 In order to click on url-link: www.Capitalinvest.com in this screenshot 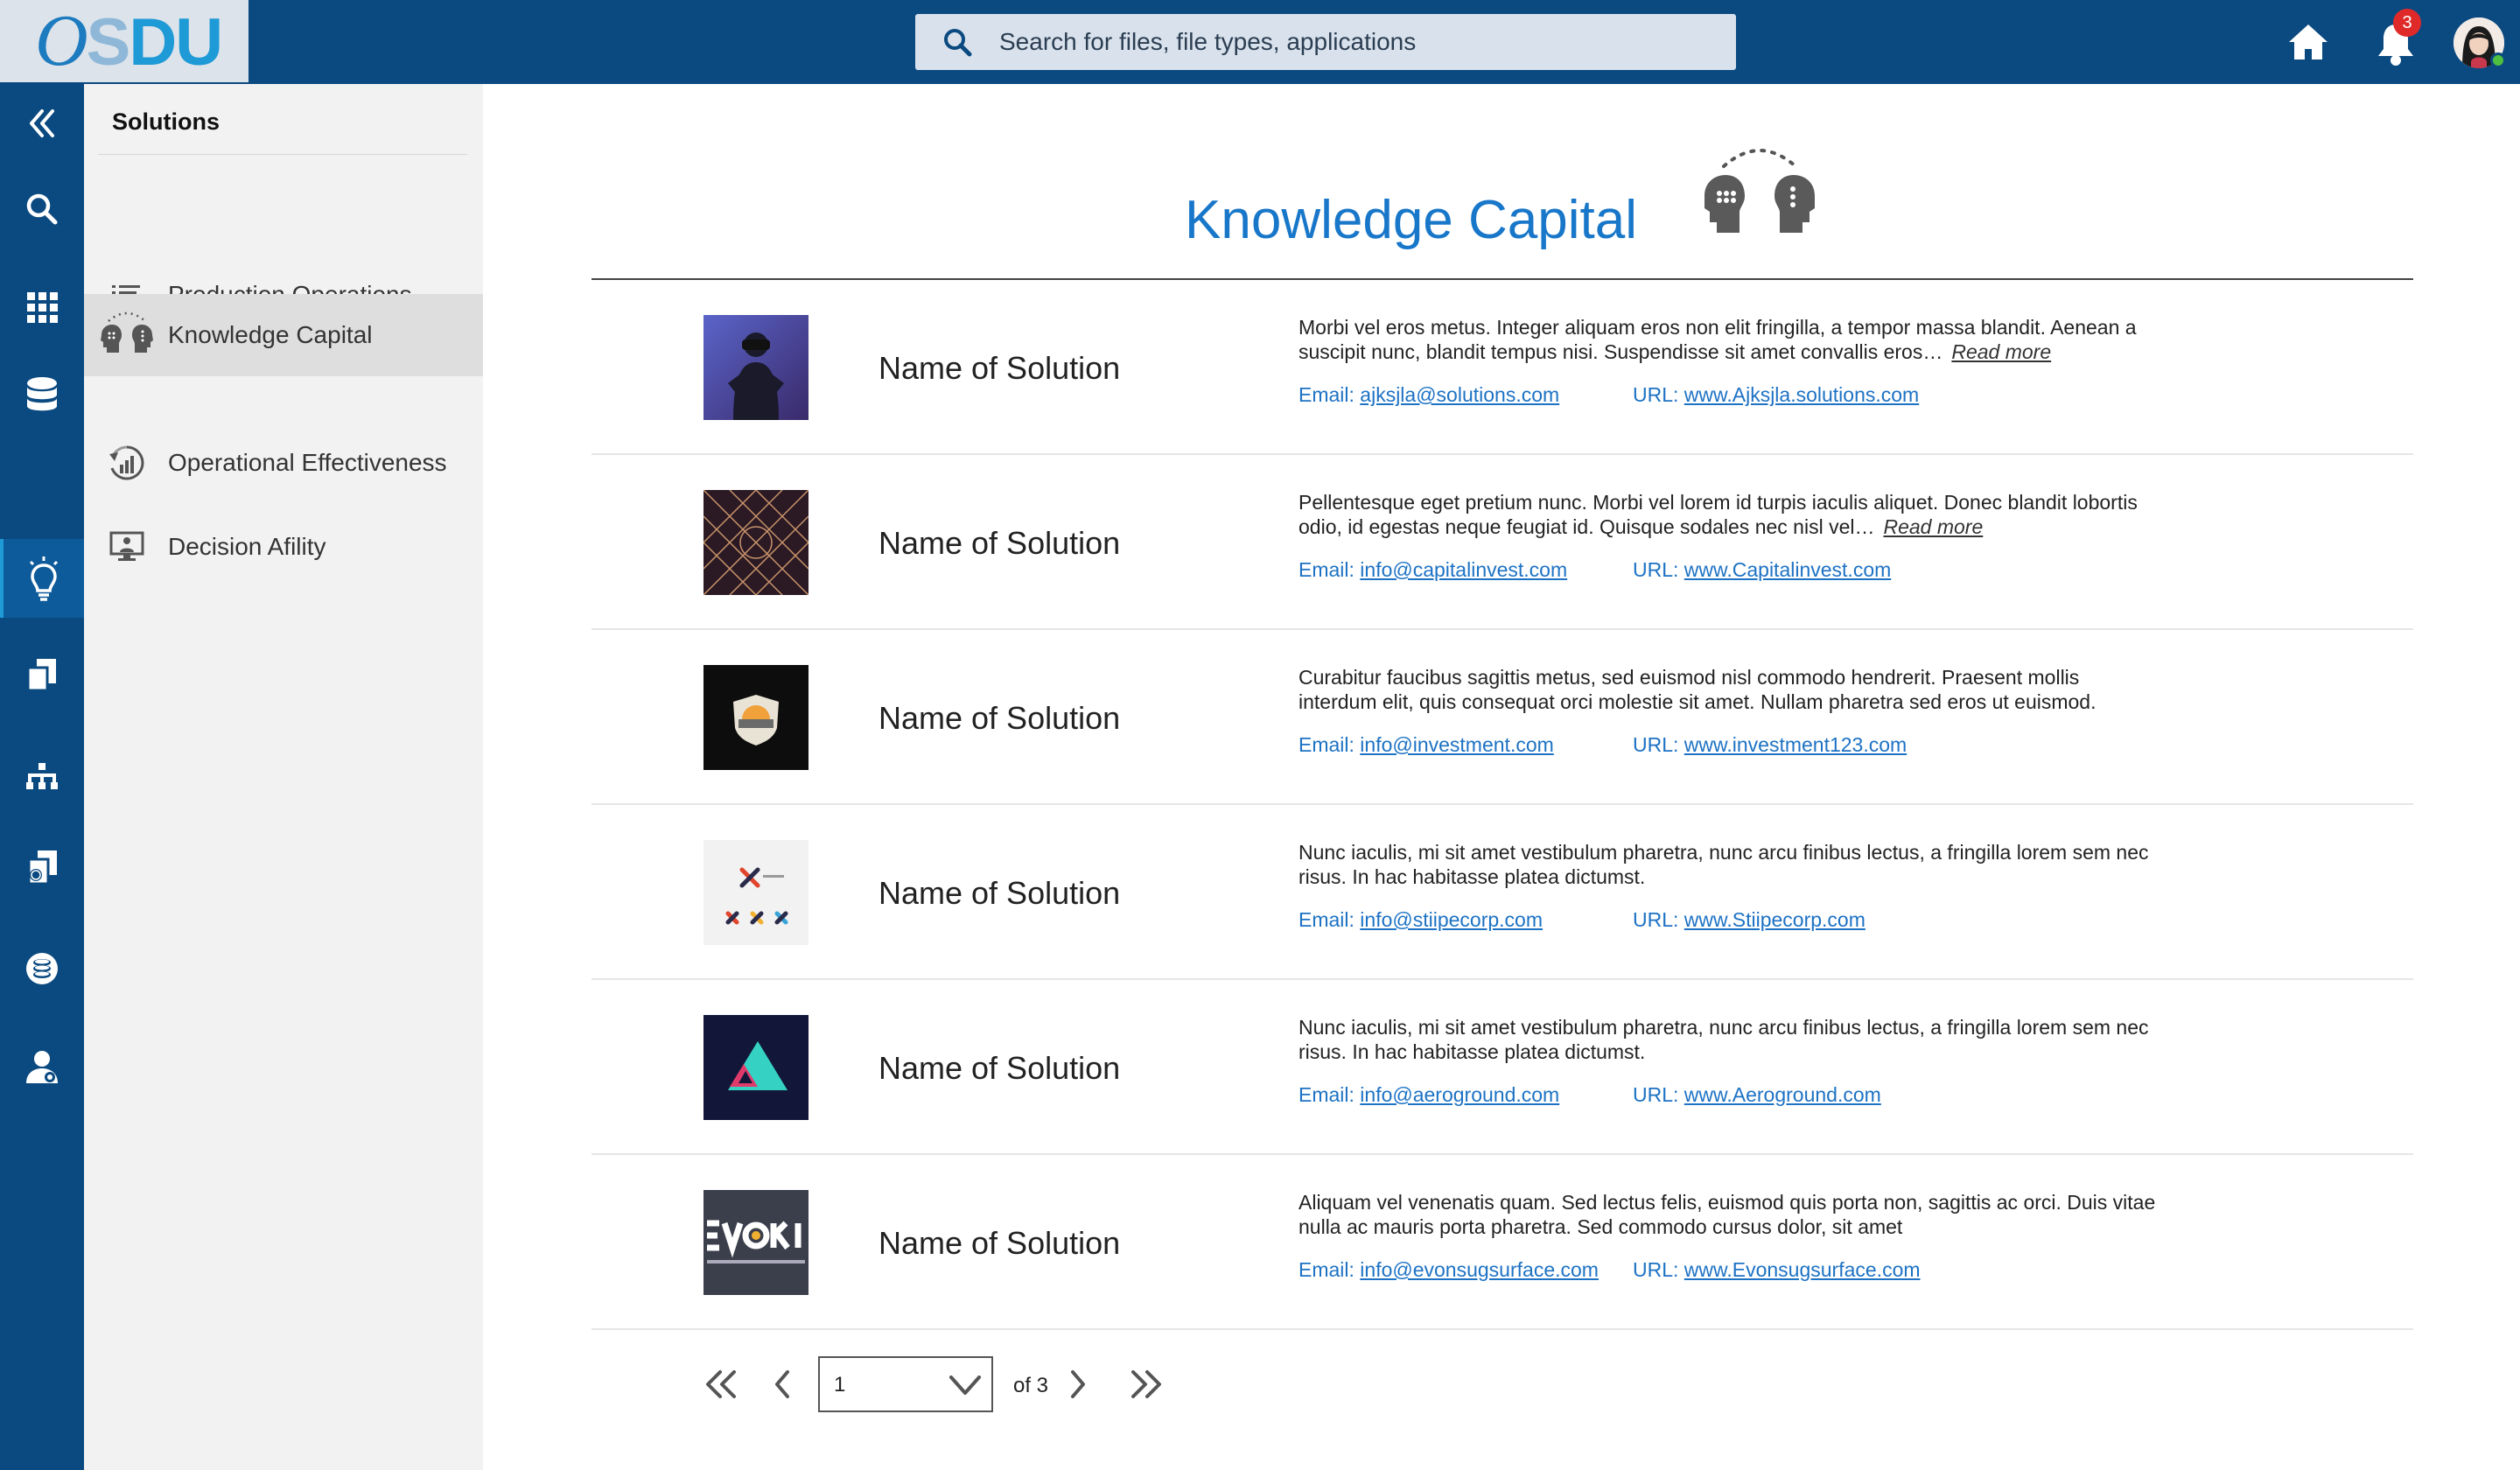, I will do `click(1787, 569)`.